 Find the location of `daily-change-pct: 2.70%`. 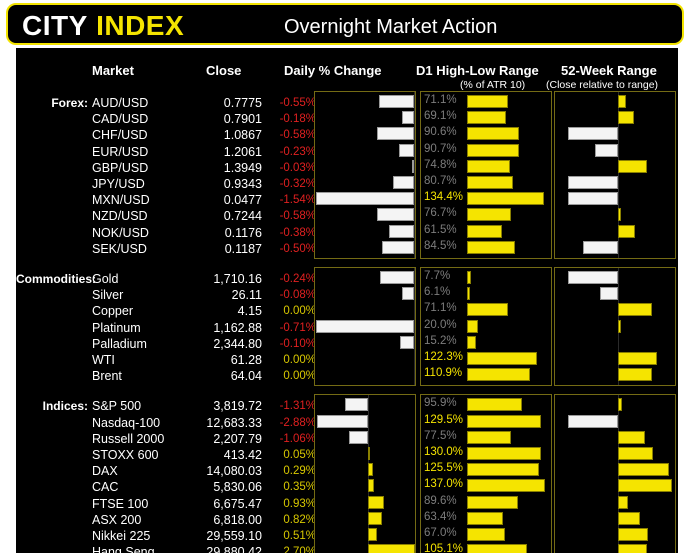

daily-change-pct: 2.70% is located at coordinates (299, 549).